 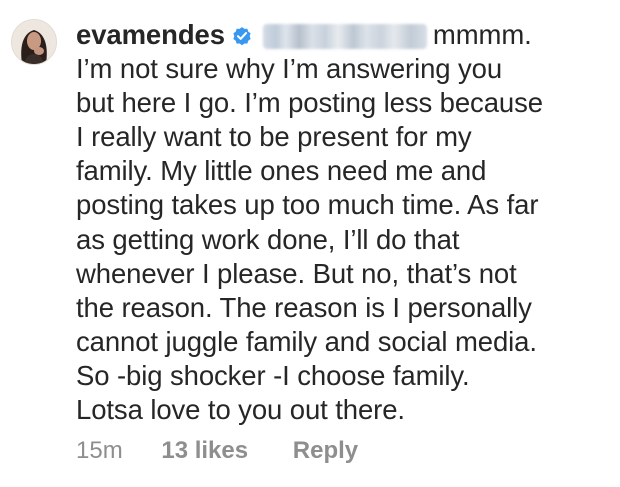 What do you see at coordinates (273, 375) in the screenshot?
I see `comment-line: So -big shocker -I choose family.` at bounding box center [273, 375].